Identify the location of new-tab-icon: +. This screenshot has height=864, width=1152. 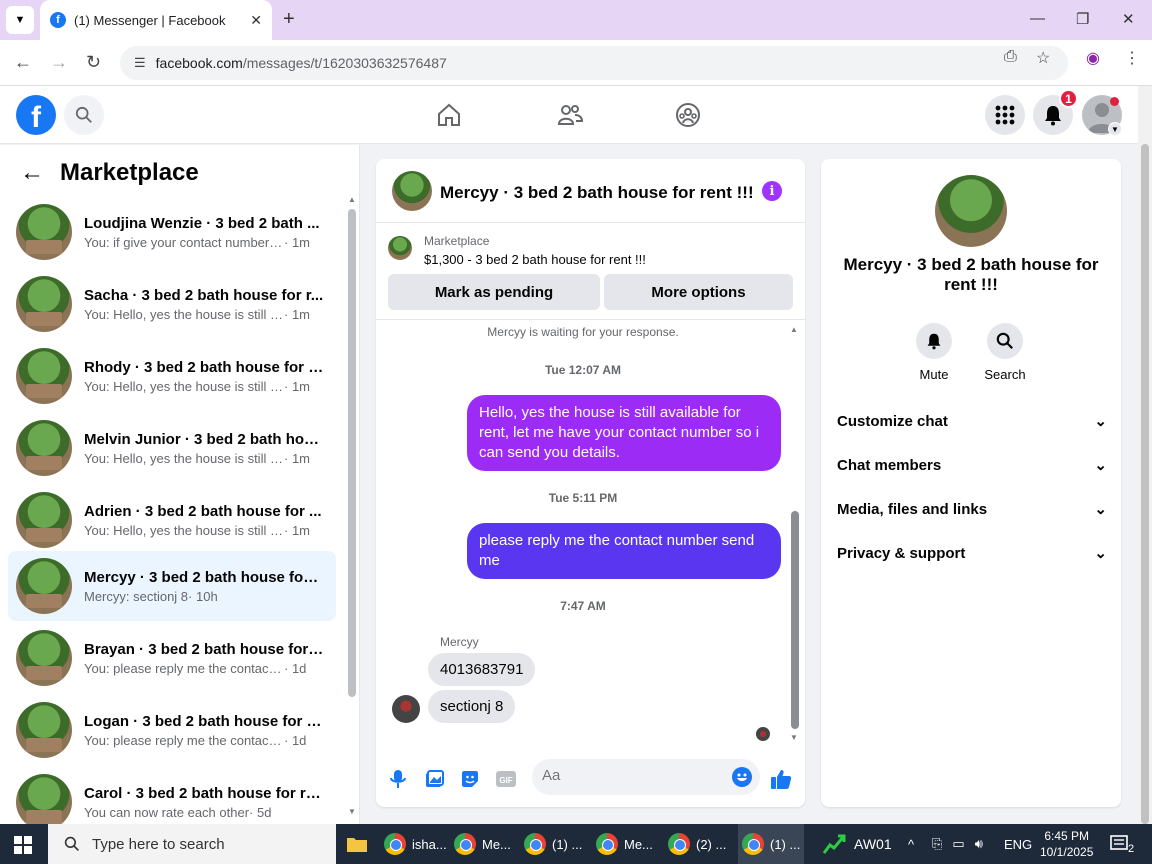
(289, 19).